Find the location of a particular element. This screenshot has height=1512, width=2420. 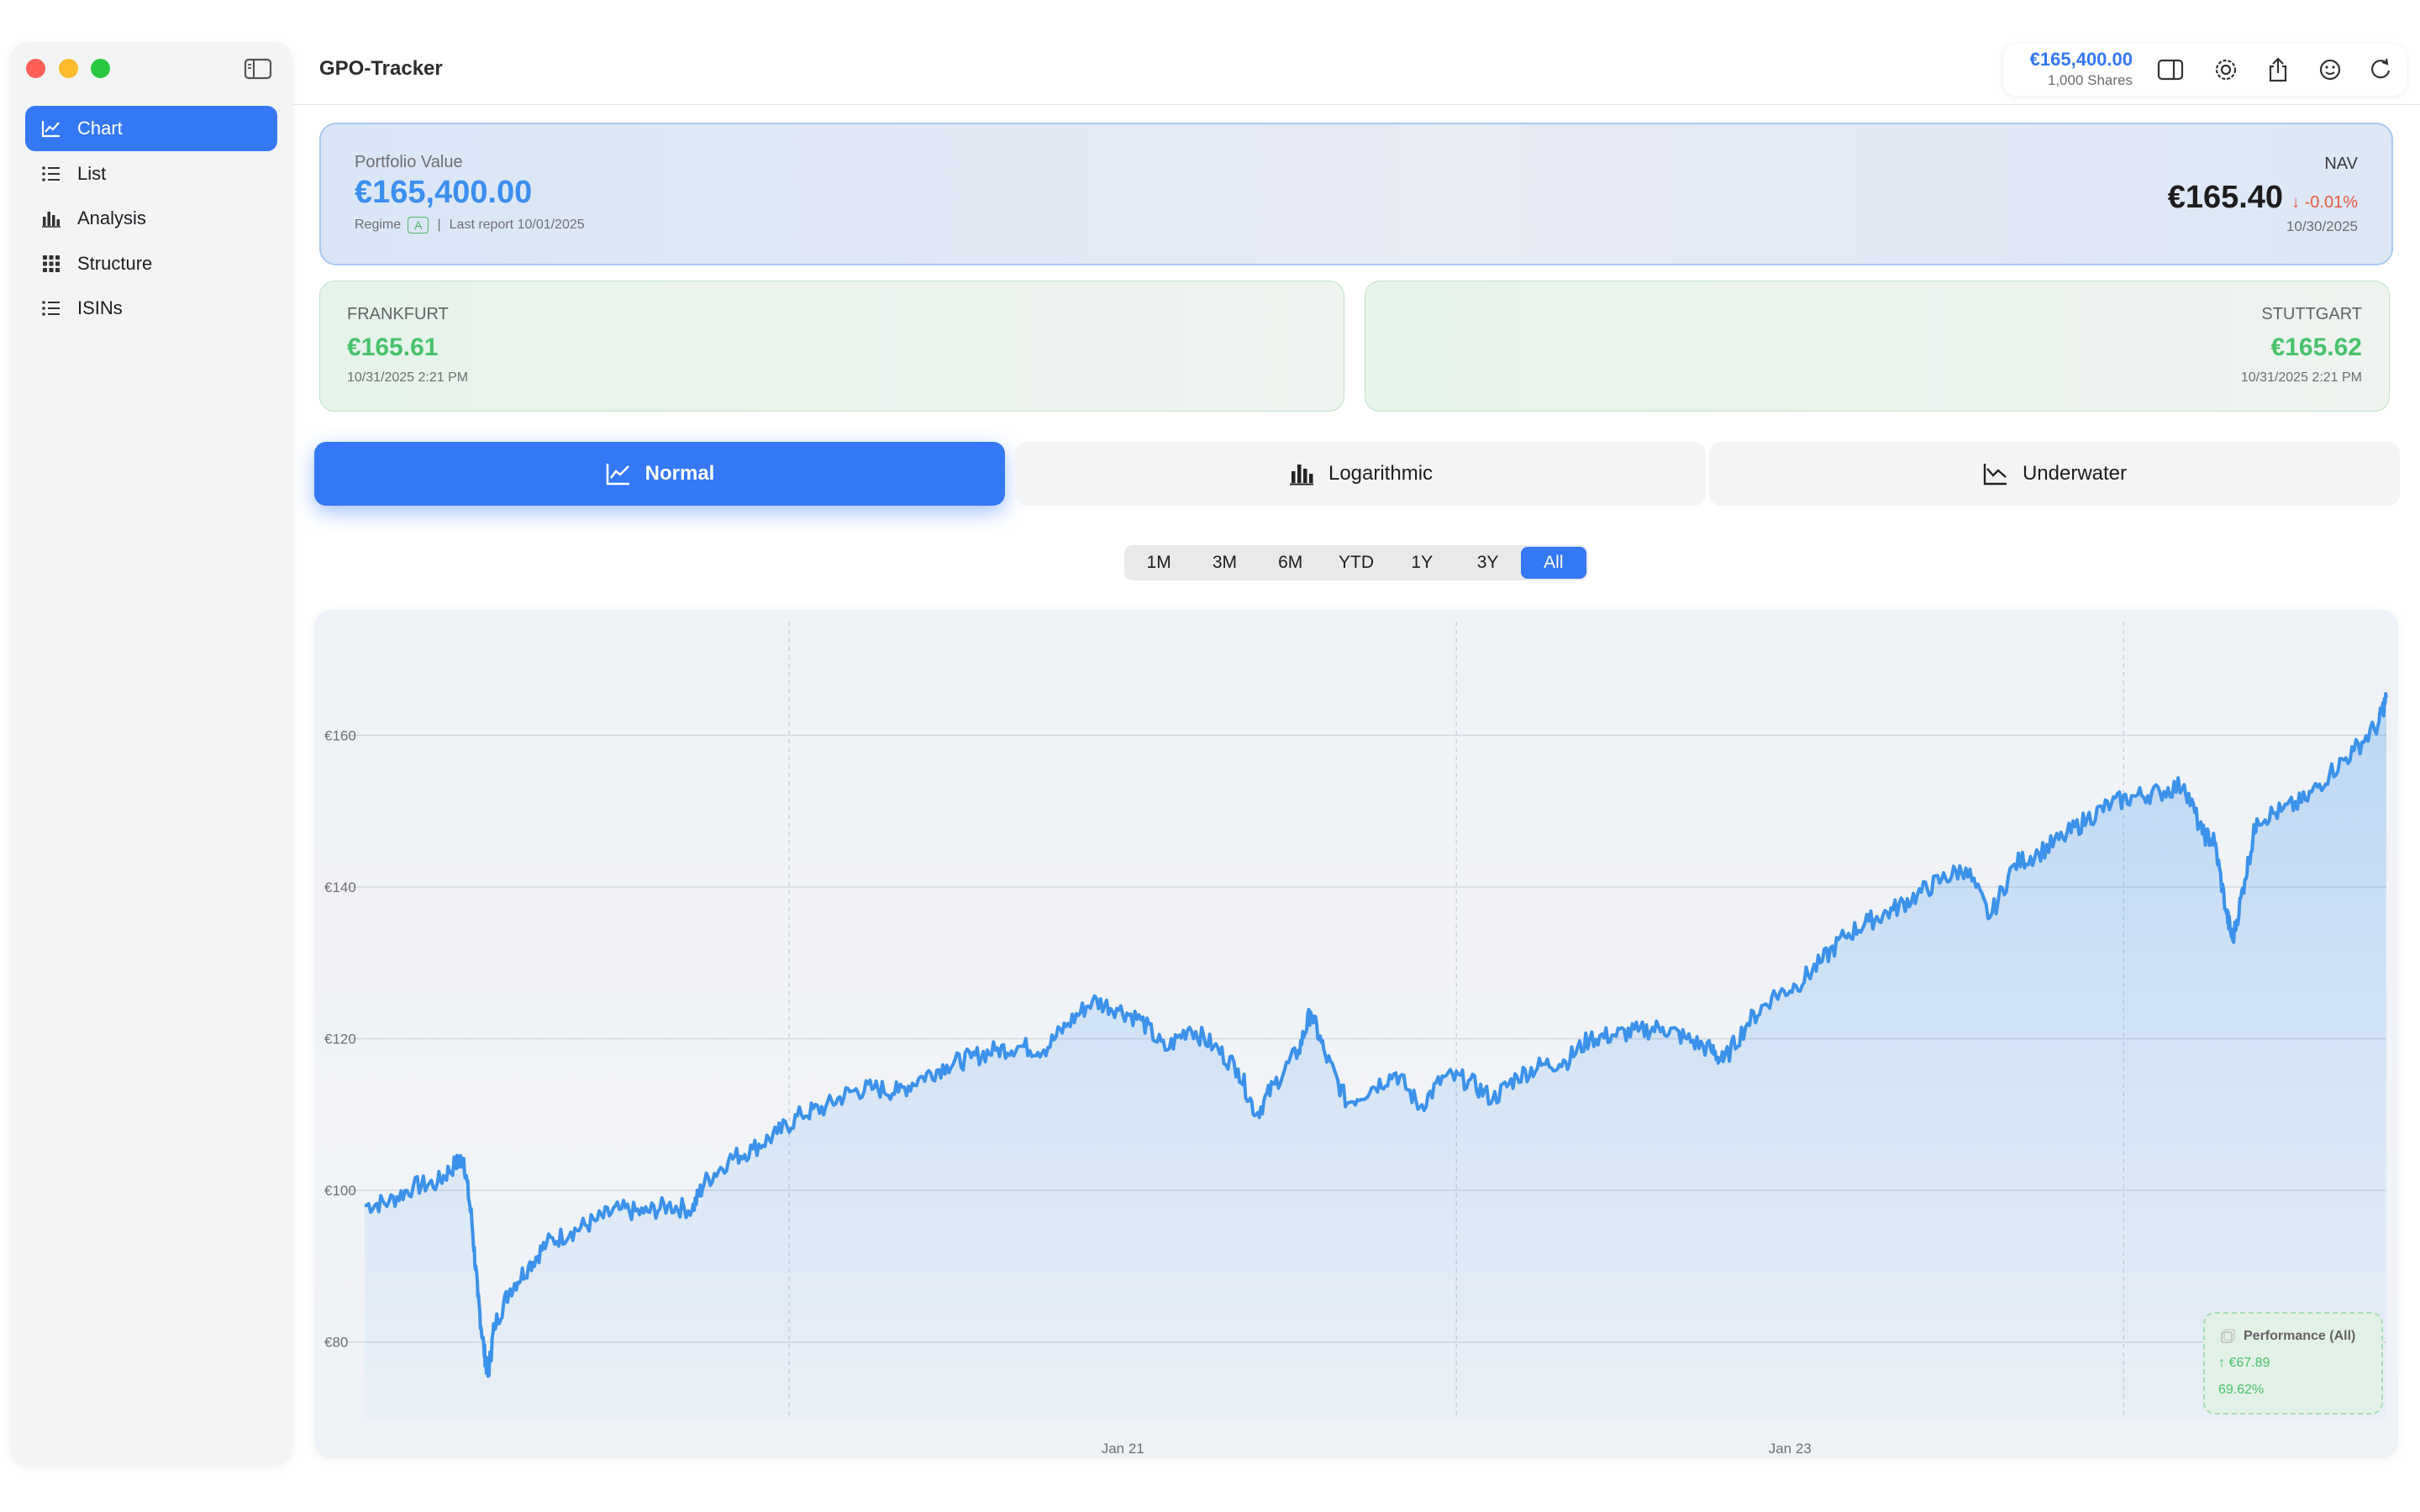

sidebar-item-label: Structure is located at coordinates (115, 263).